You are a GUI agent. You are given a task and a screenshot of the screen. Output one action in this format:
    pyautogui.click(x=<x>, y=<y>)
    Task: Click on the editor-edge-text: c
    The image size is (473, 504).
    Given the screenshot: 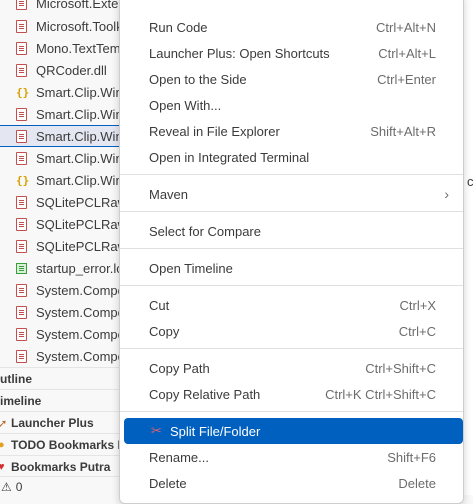 What is the action you would take?
    pyautogui.click(x=470, y=181)
    